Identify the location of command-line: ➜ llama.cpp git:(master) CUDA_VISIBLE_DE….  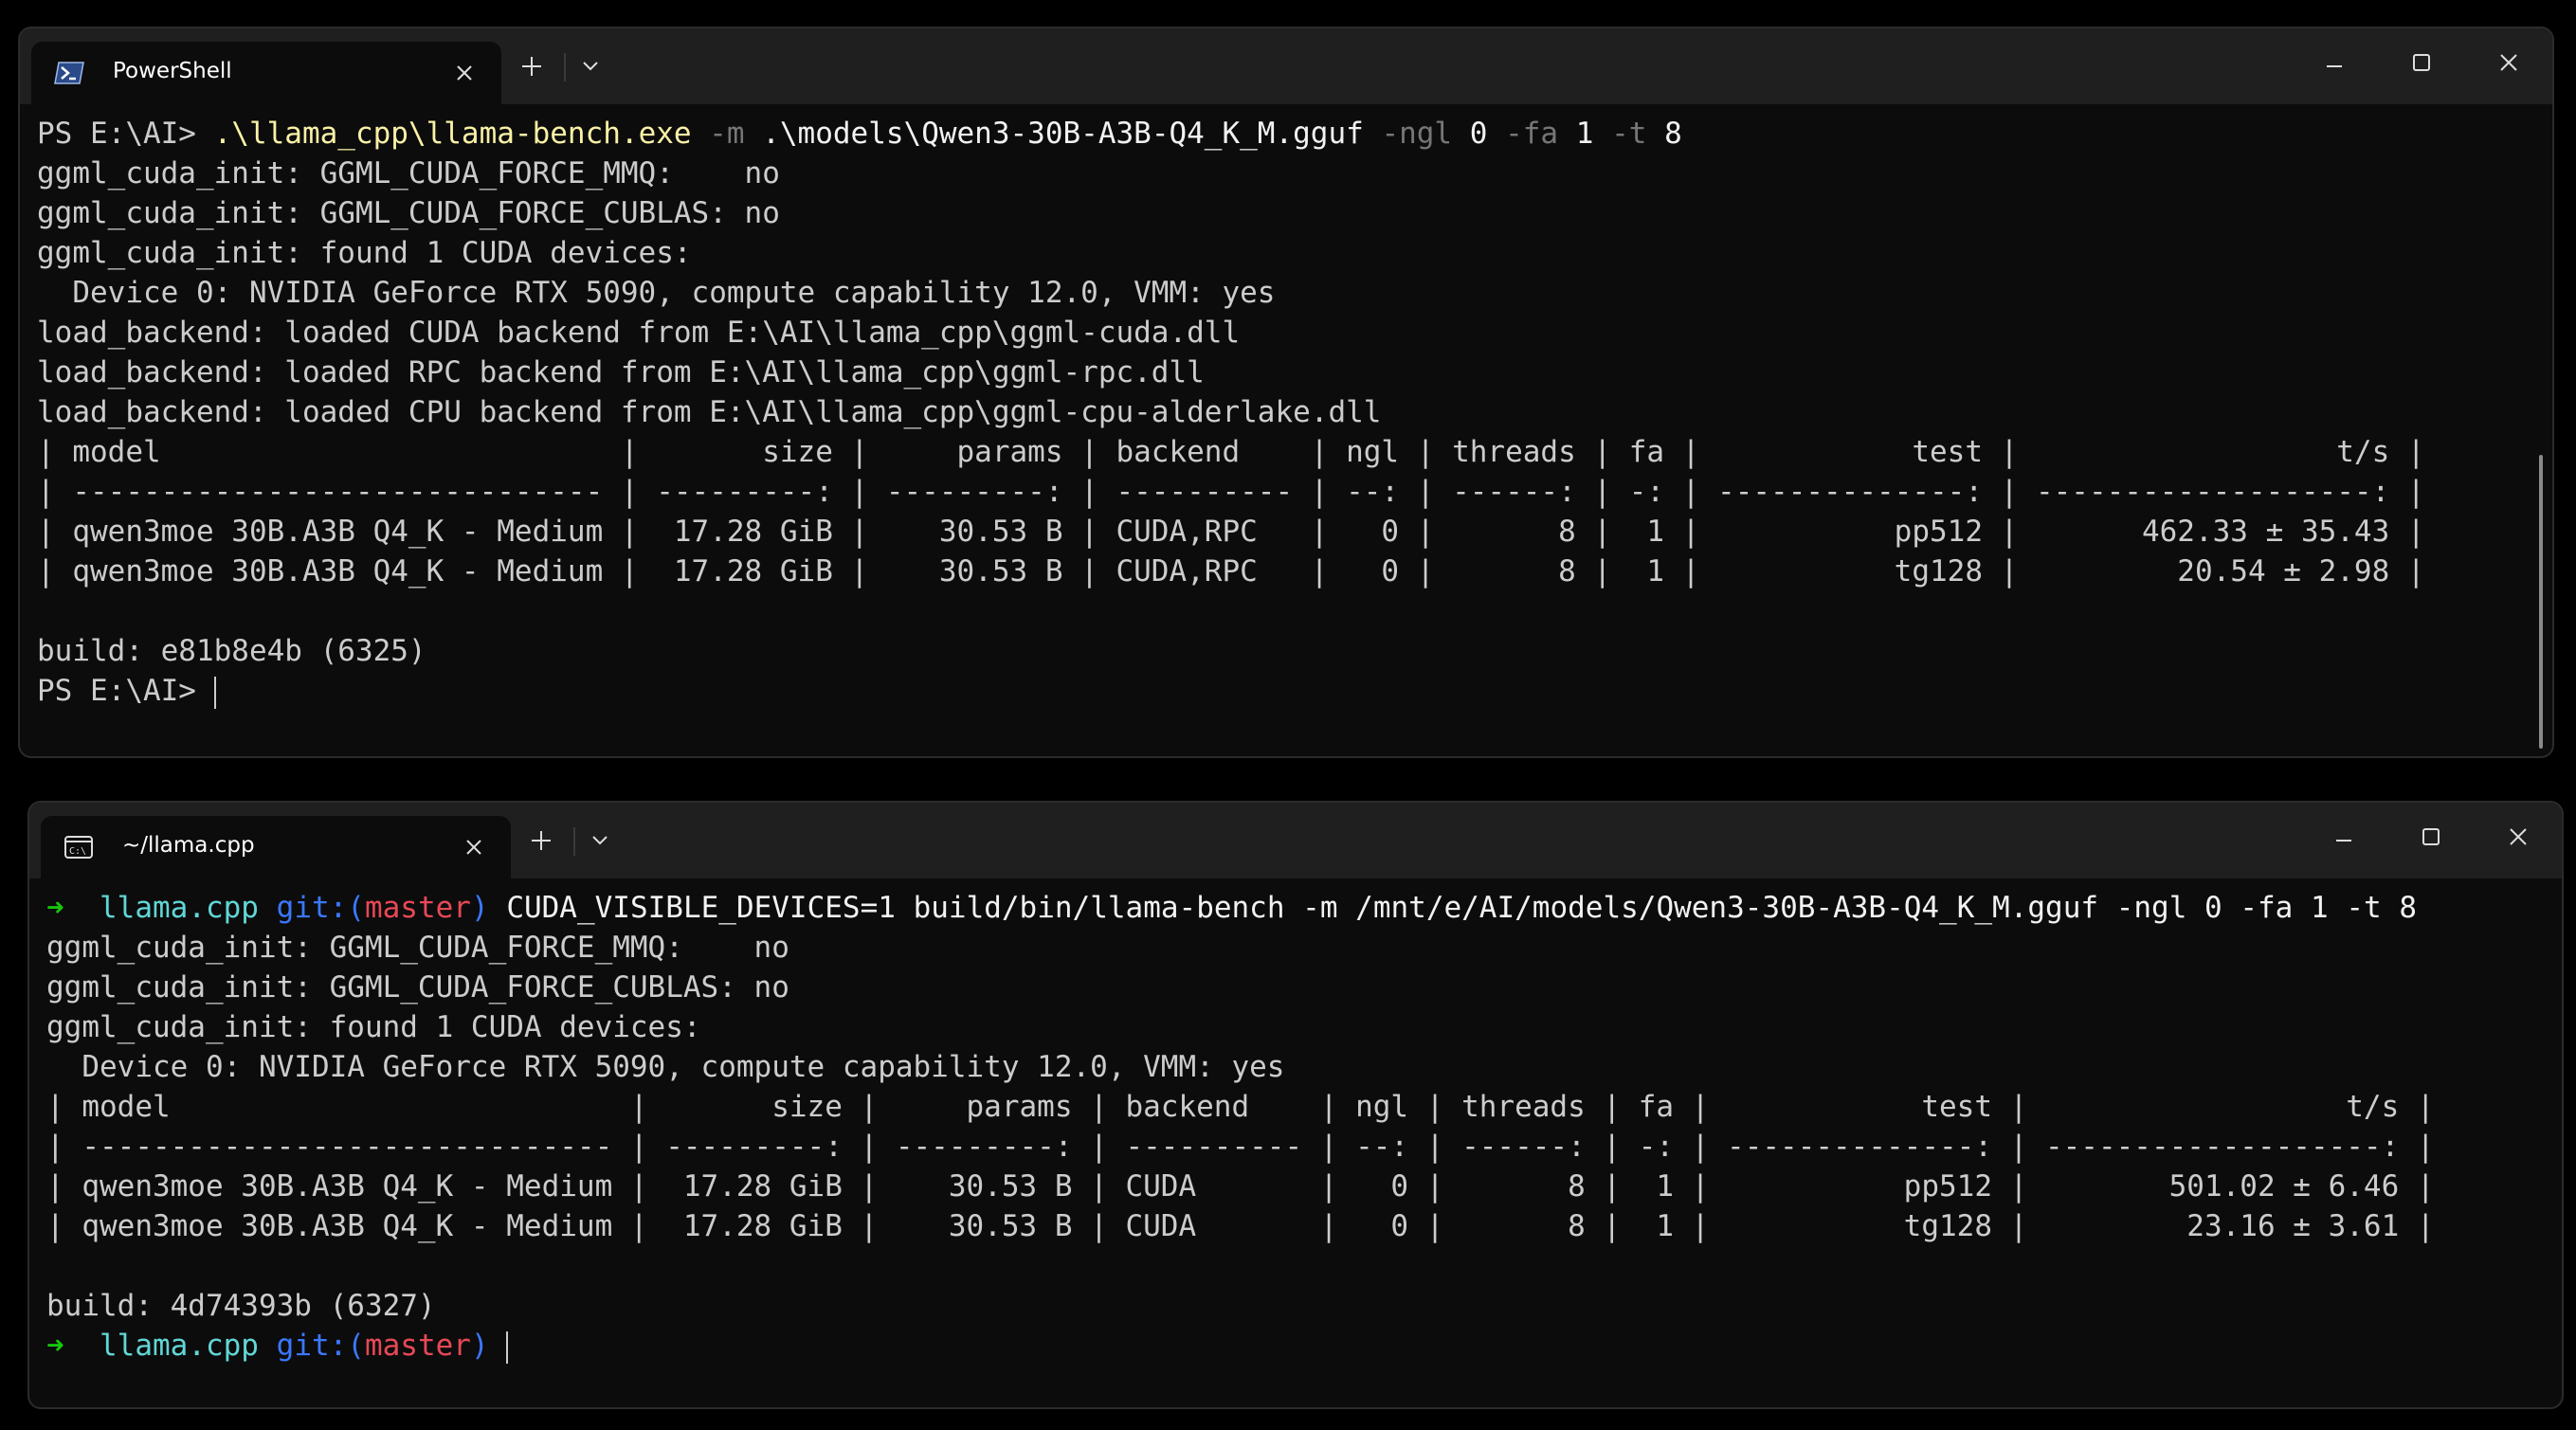
(1240, 908).